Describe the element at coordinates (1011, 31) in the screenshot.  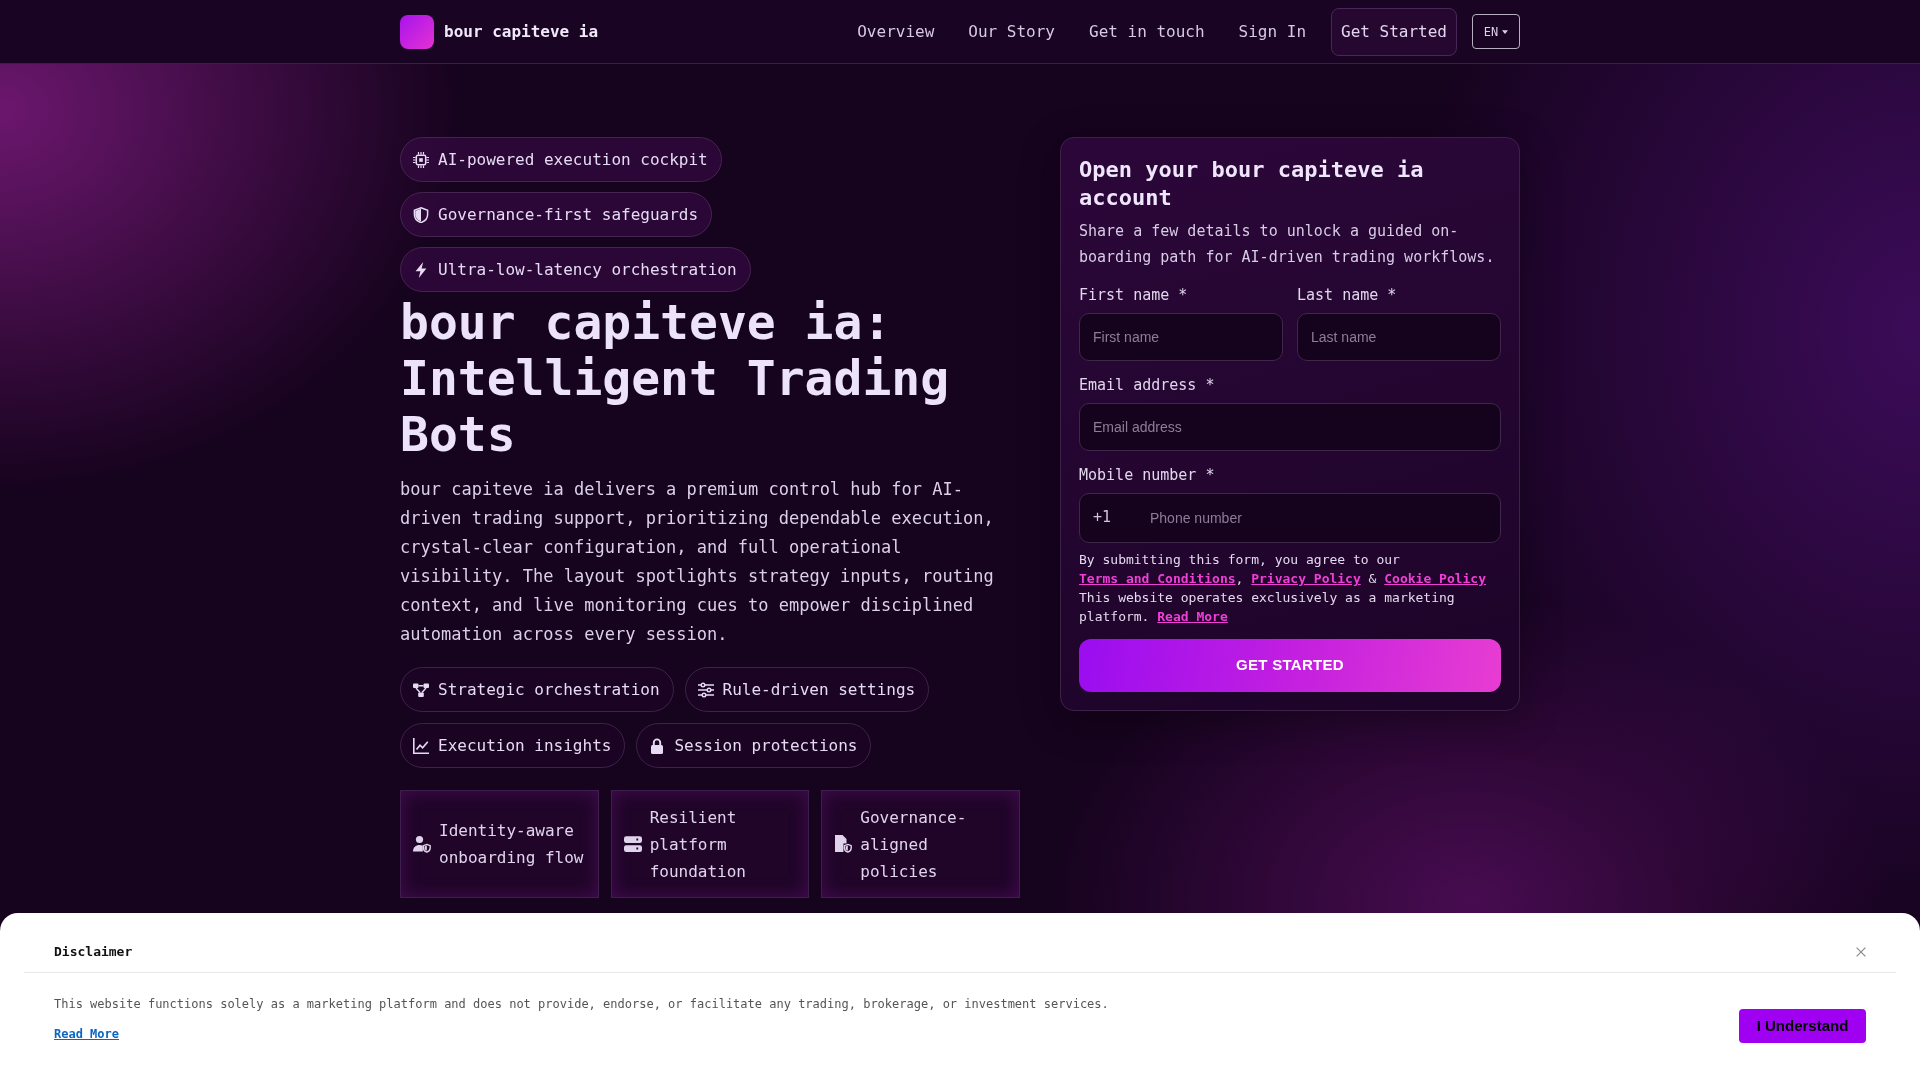
I see `nav-link: Our Story` at that location.